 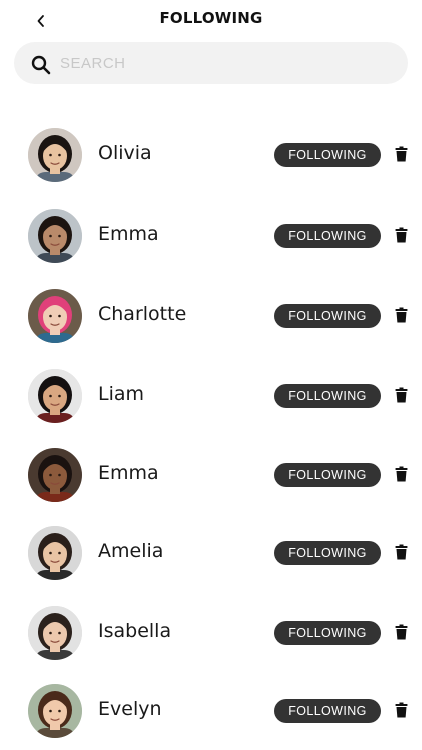 I want to click on user-name: Evelyn, so click(x=130, y=709).